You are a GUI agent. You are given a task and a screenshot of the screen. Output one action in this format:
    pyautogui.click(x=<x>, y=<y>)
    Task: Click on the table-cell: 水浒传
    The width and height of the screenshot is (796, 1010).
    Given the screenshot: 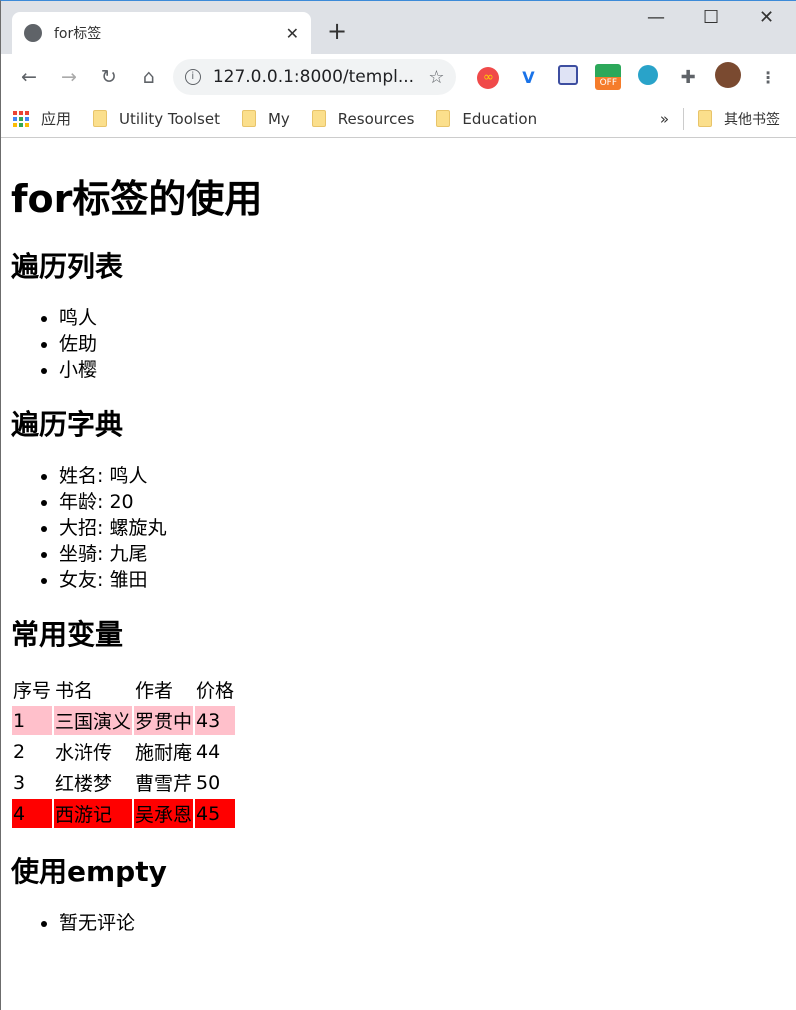 What is the action you would take?
    pyautogui.click(x=84, y=753)
    